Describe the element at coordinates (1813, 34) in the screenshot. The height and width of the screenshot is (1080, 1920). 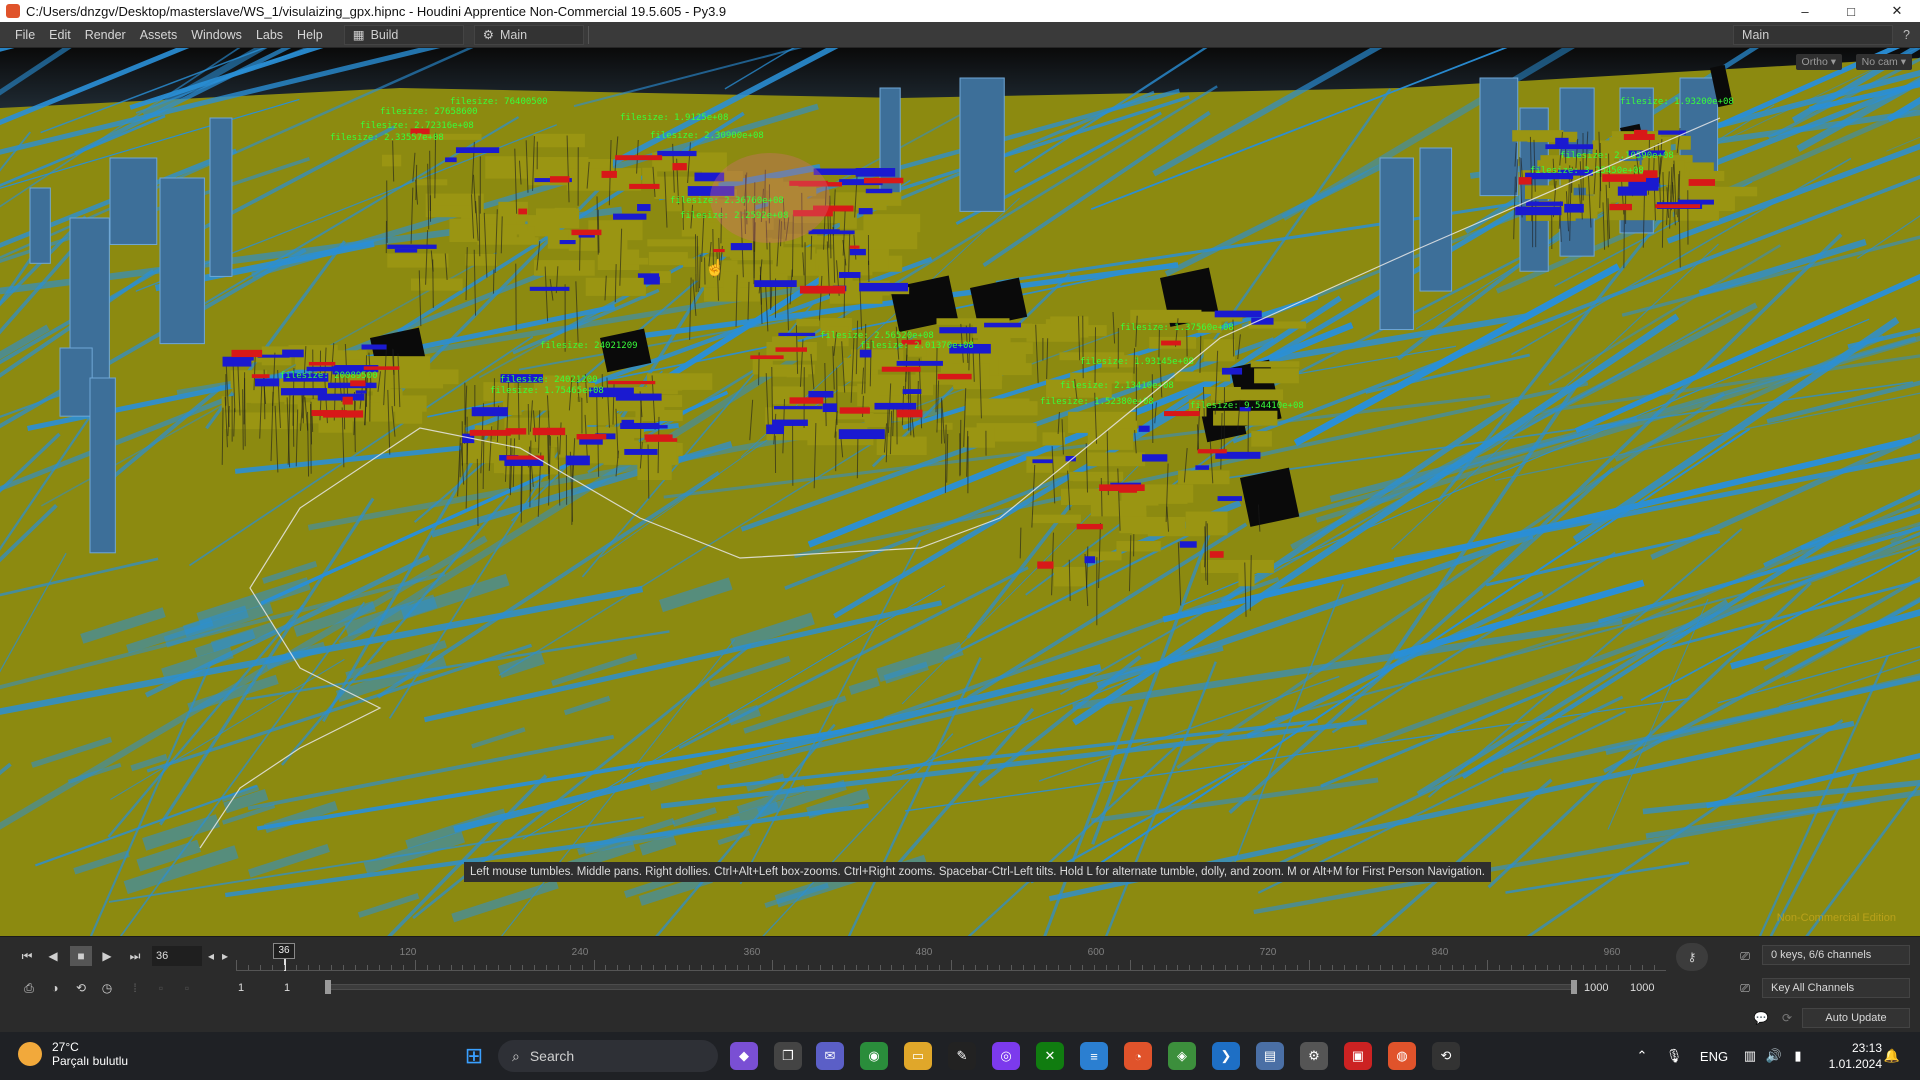
I see `right-desktop-selector: Main` at that location.